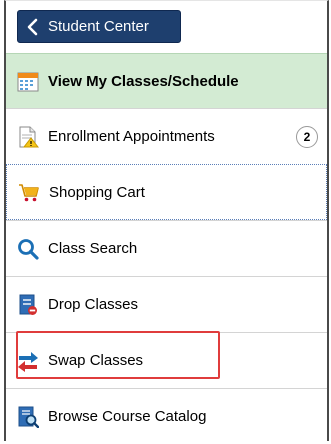 This screenshot has height=444, width=331. I want to click on menu-item-label: View My Classes/Schedule, so click(143, 81).